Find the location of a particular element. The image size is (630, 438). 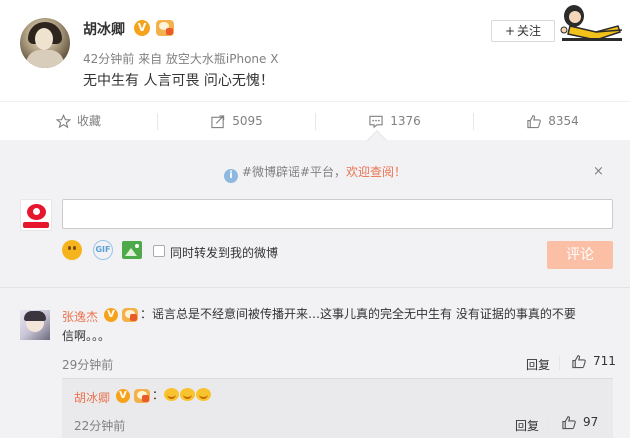

comment-like-count: 711 is located at coordinates (604, 361).